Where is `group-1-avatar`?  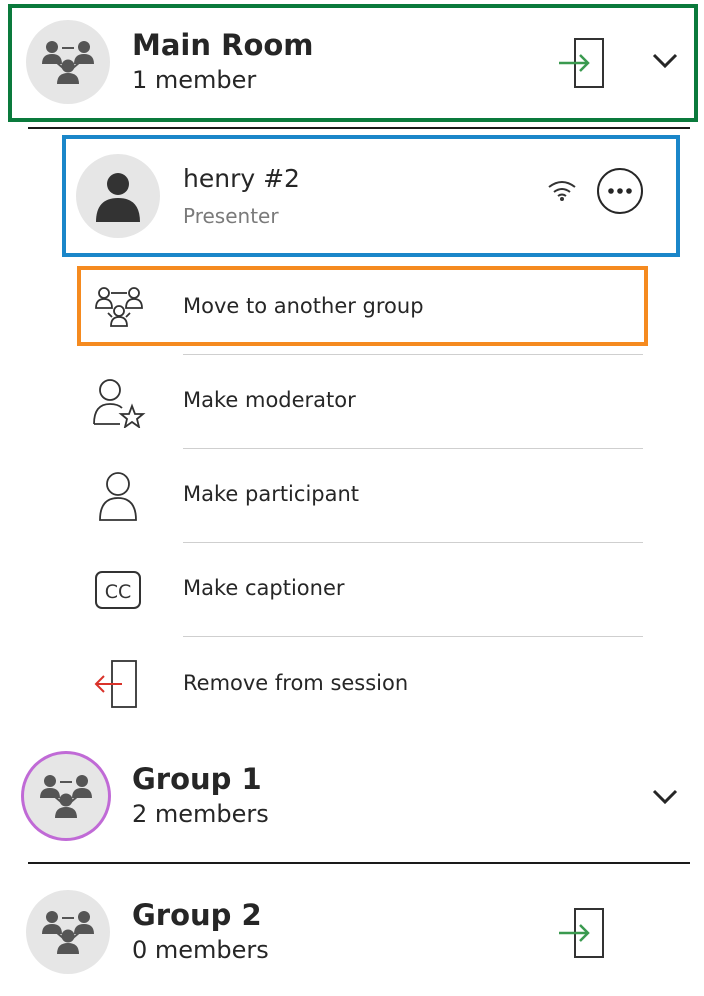 group-1-avatar is located at coordinates (66, 796).